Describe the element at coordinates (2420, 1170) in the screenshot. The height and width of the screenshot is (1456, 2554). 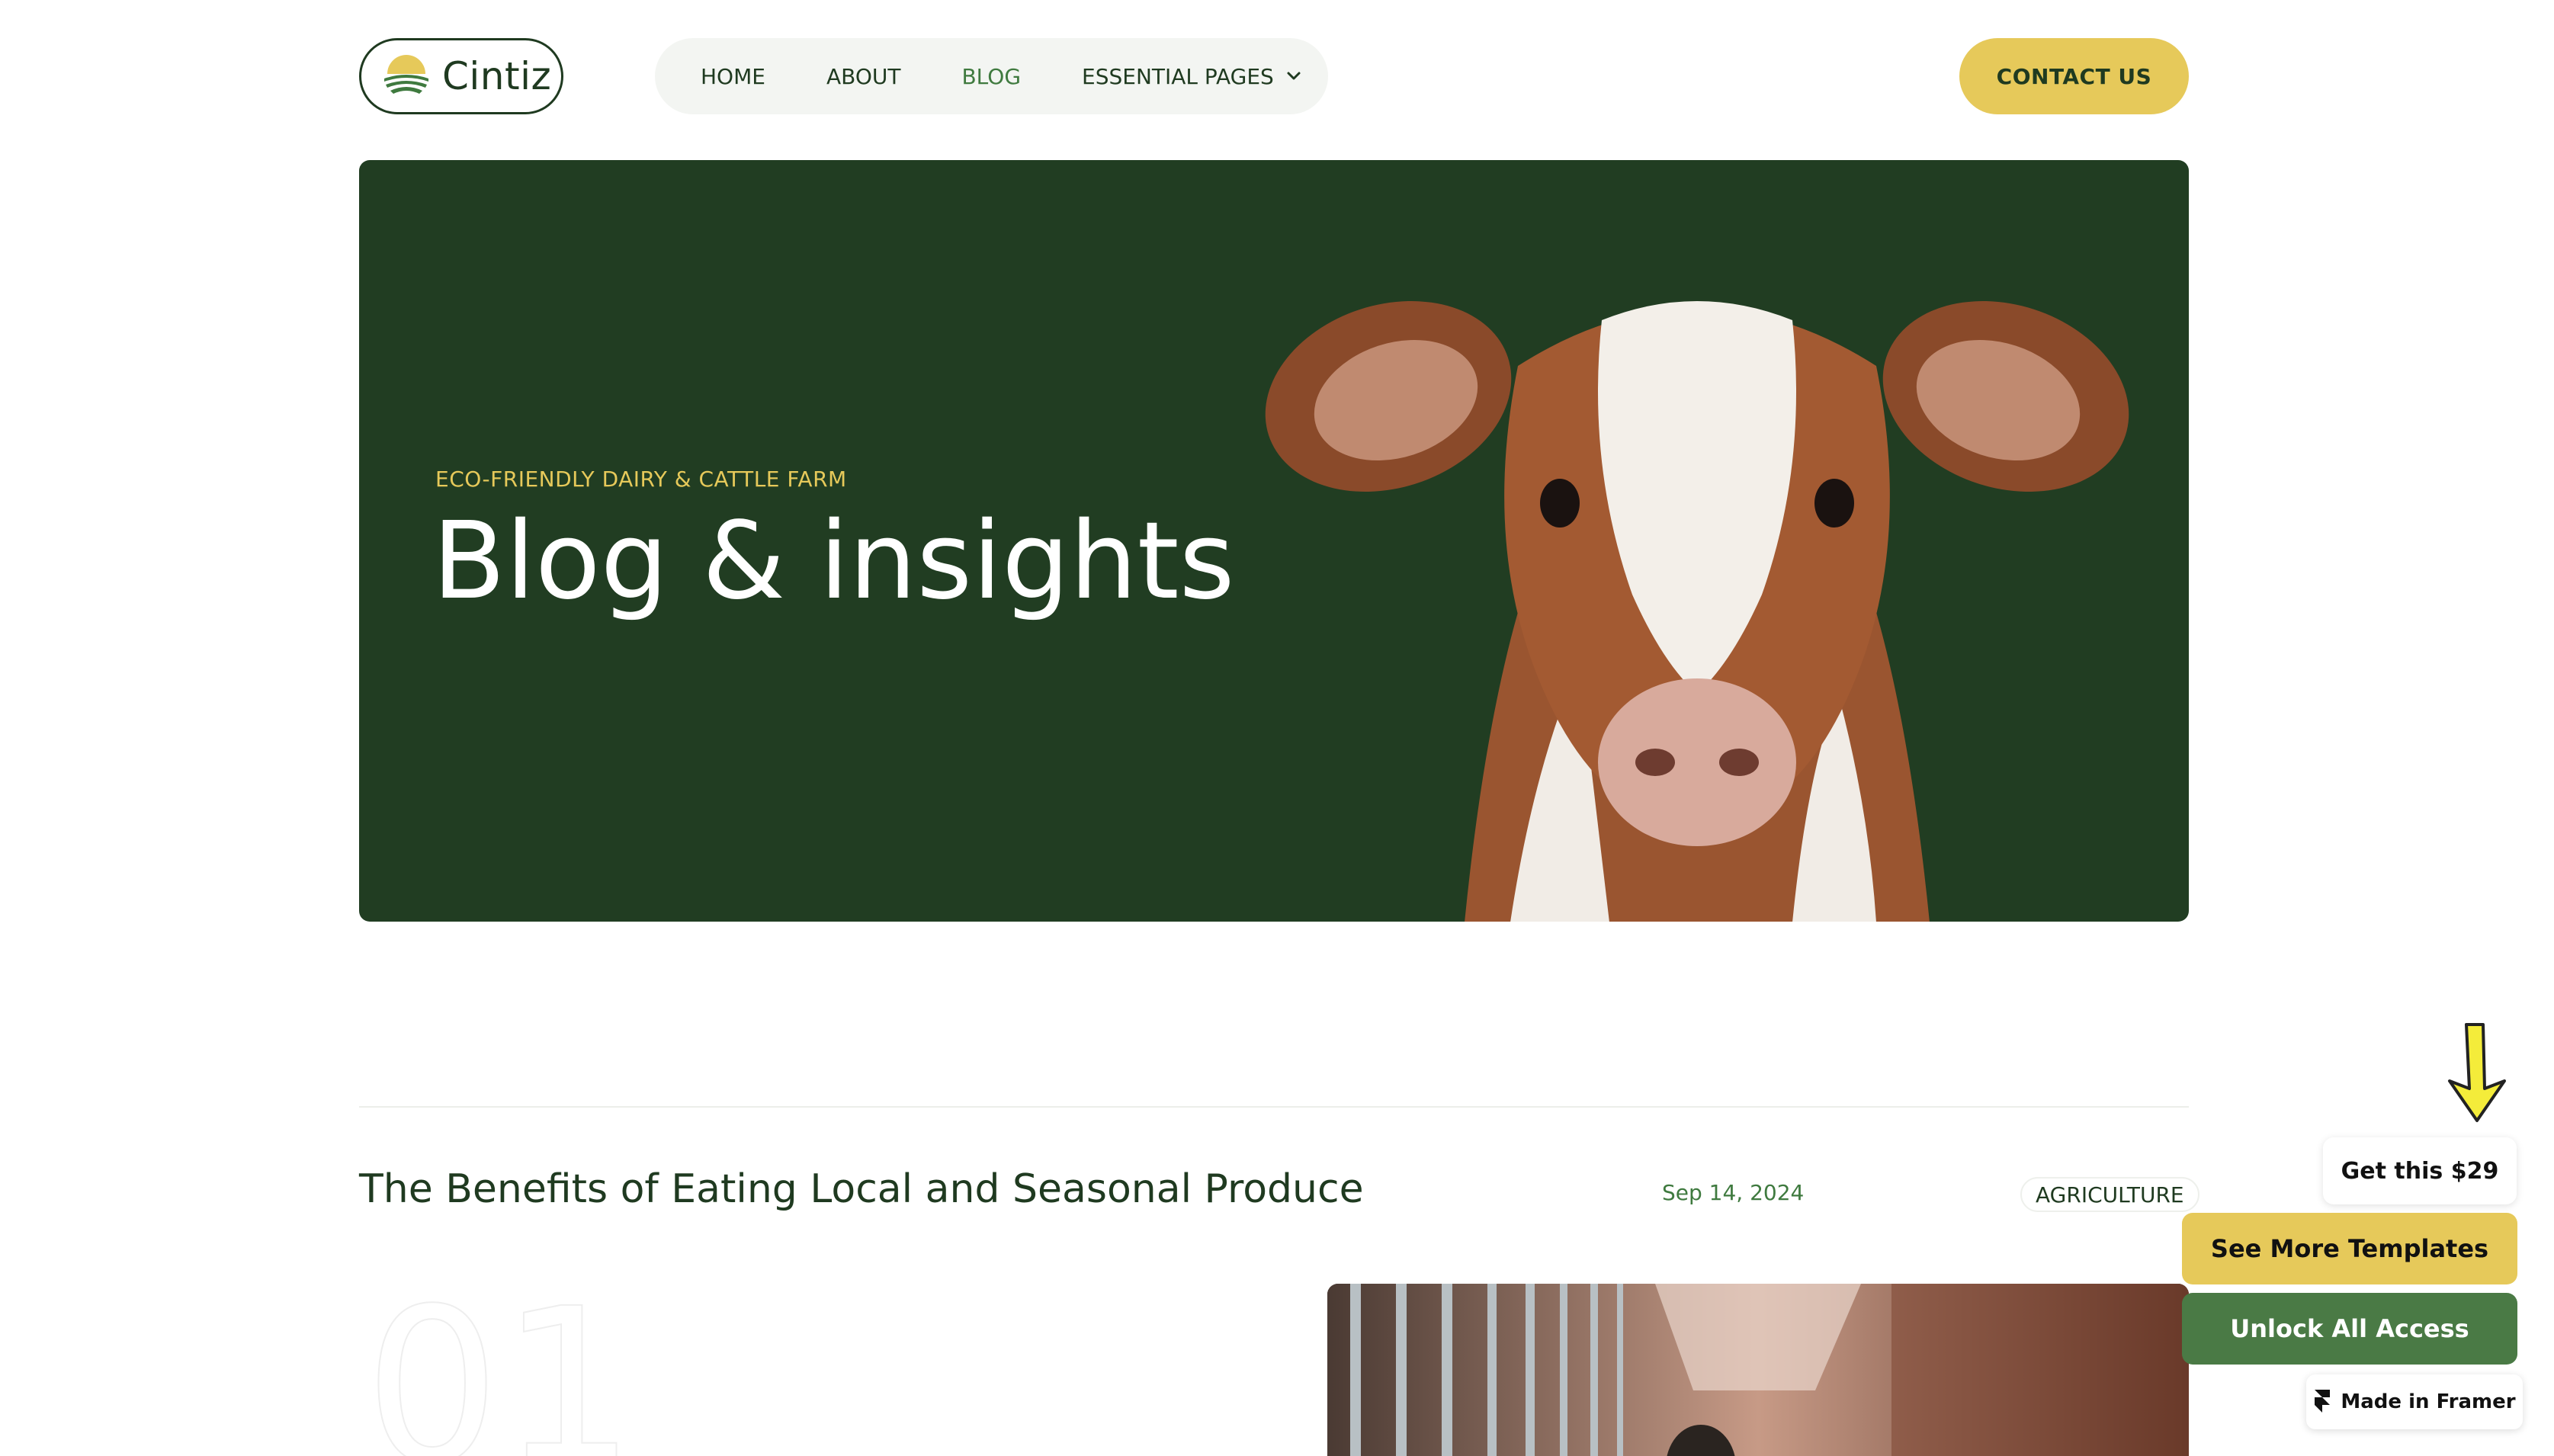
I see `get-template-button: Get this $29` at that location.